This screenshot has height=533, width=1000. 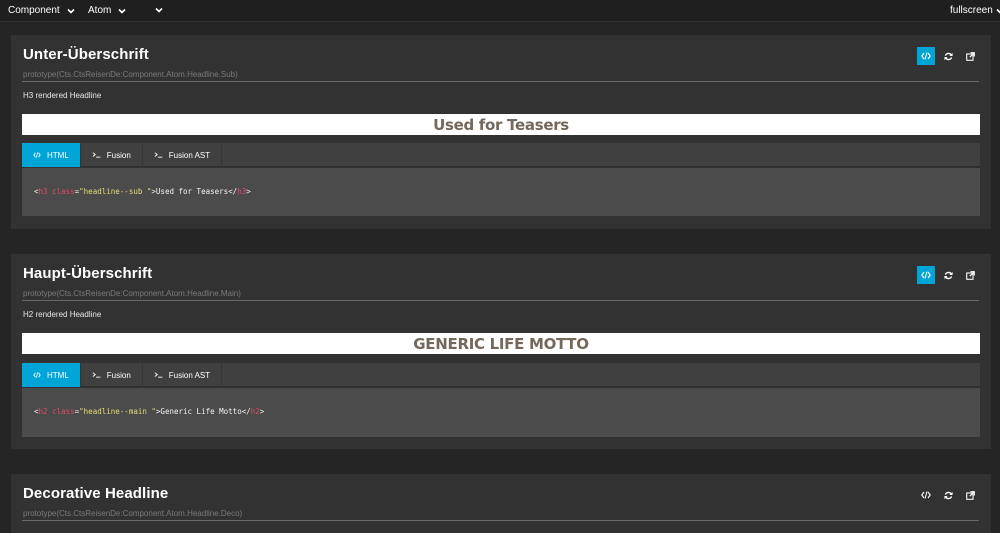 I want to click on preview-headline: GENERIC LIFE MOTTO, so click(x=501, y=343).